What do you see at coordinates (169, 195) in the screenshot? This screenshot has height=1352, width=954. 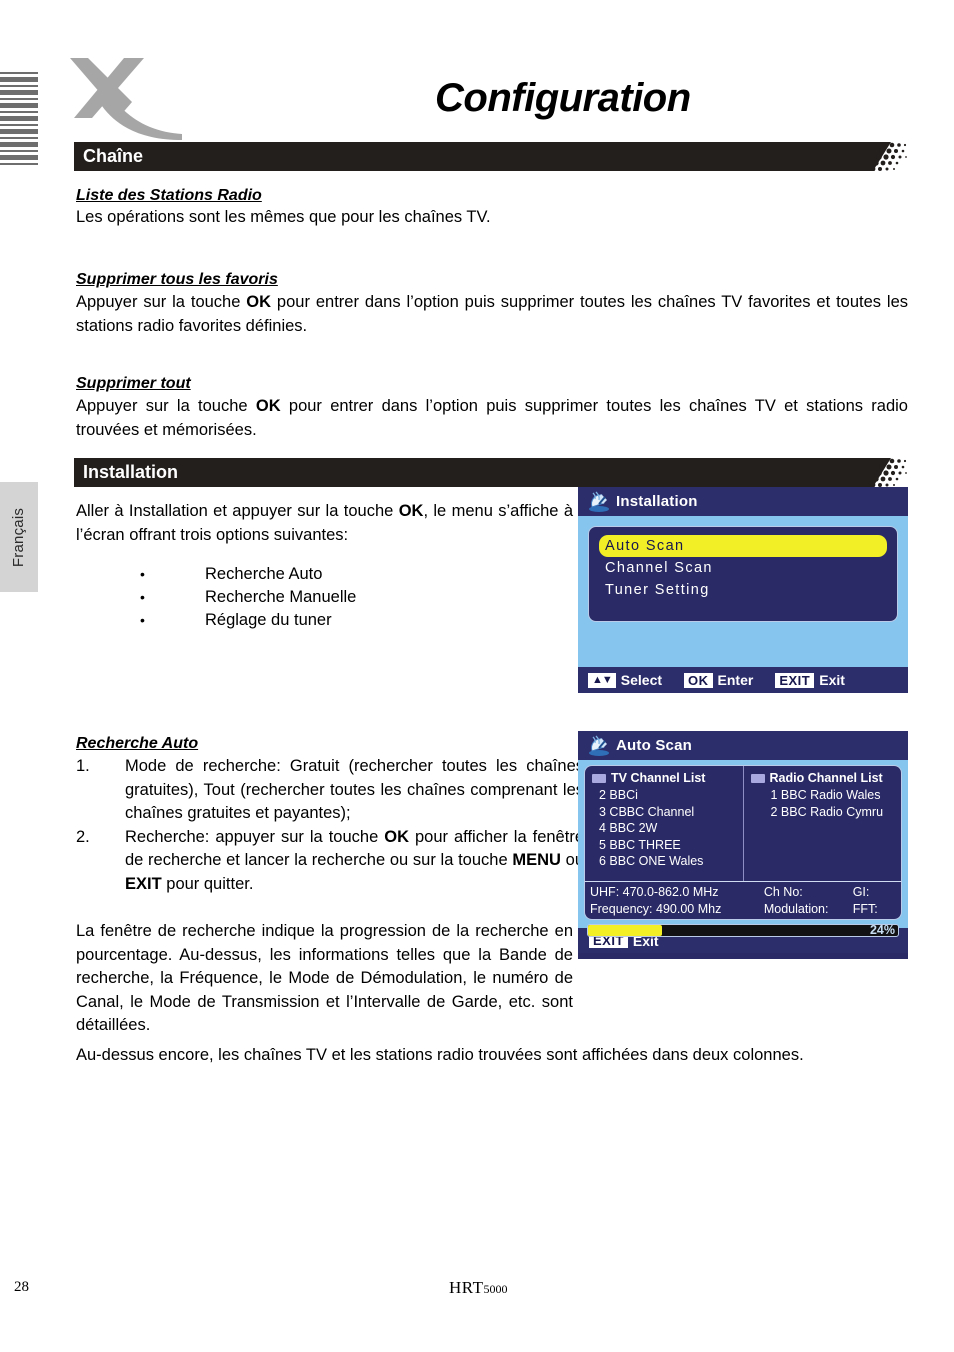 I see `subheading-liste-stations-radio: Liste des Stations Radio` at bounding box center [169, 195].